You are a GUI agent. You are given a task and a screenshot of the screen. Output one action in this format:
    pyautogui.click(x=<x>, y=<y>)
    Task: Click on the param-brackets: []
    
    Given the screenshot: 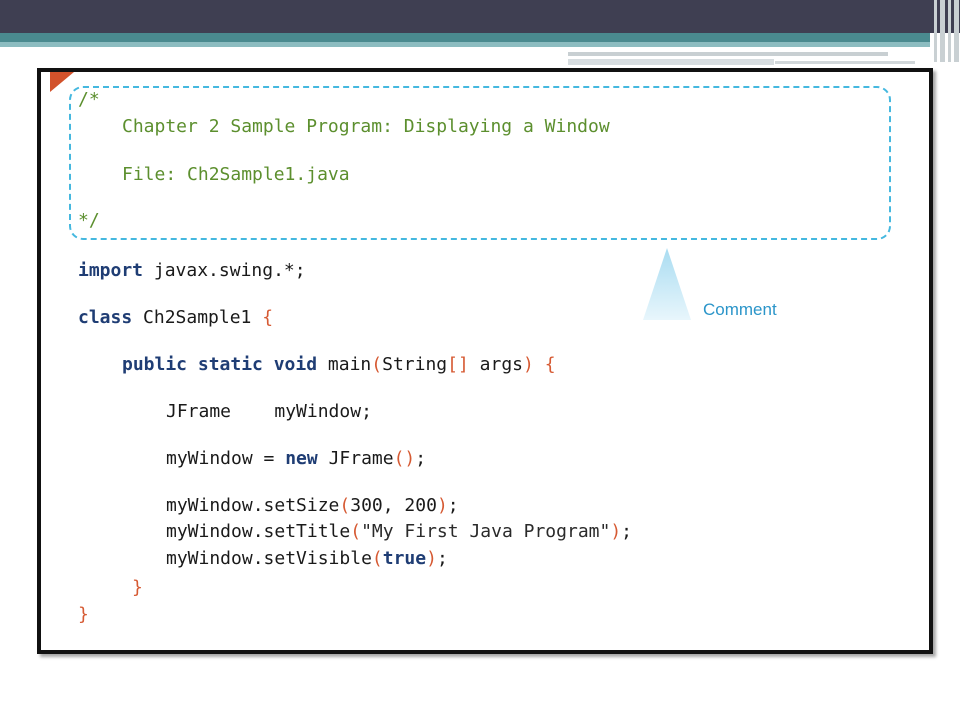 What is the action you would take?
    pyautogui.click(x=458, y=364)
    